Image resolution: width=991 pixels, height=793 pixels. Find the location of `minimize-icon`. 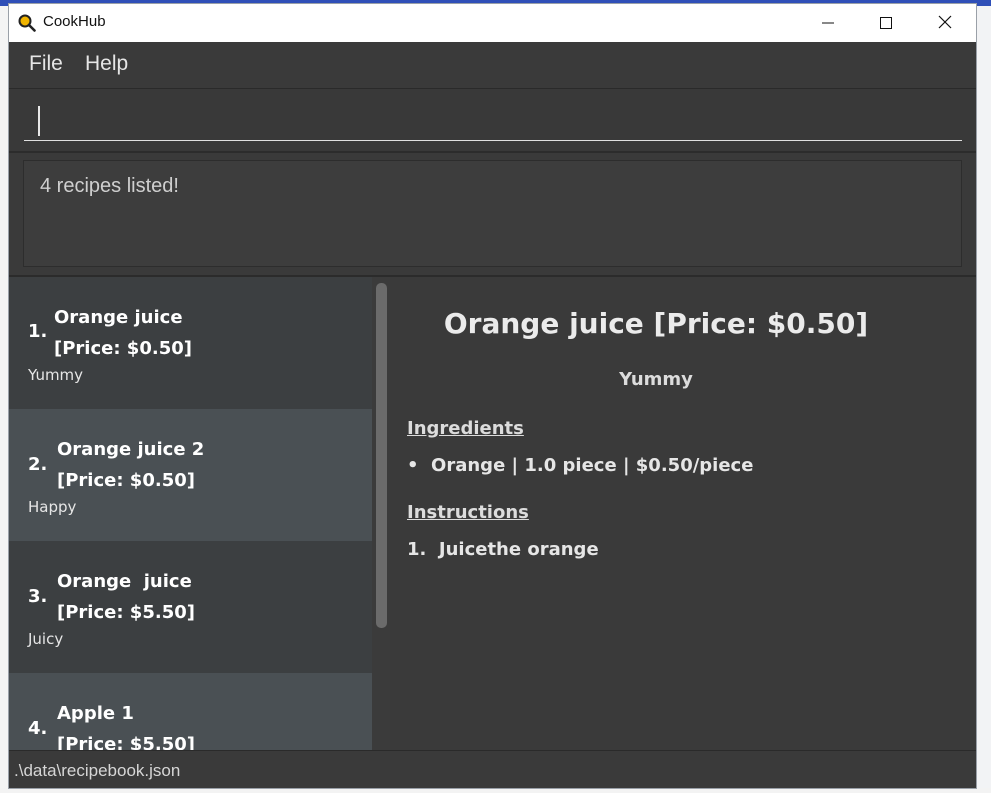

minimize-icon is located at coordinates (828, 23).